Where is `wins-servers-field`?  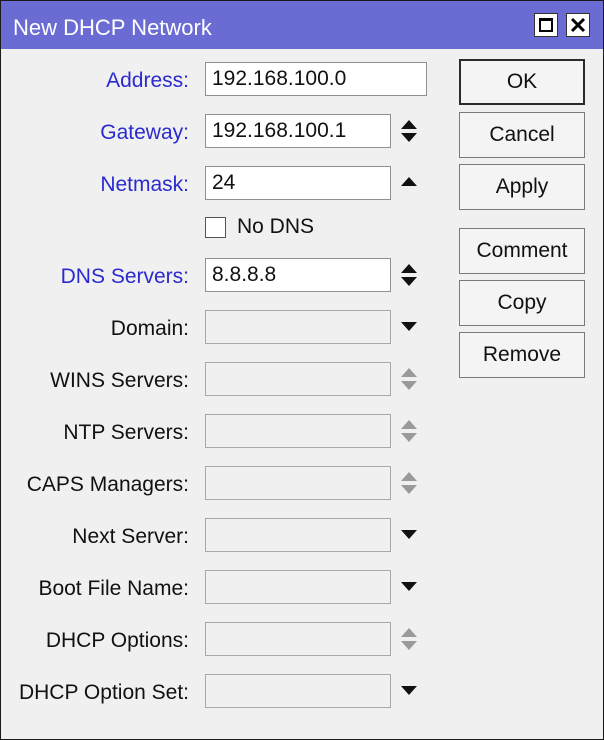
wins-servers-field is located at coordinates (298, 379).